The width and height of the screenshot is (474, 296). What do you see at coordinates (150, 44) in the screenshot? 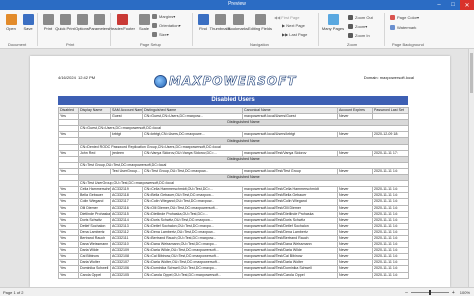
I see `group-page-setup: Page Setup` at bounding box center [150, 44].